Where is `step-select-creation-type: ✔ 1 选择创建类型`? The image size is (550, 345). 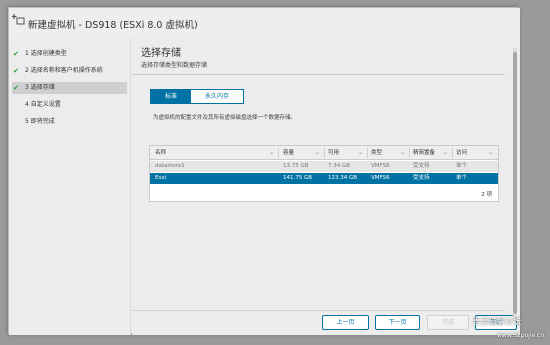
step-select-creation-type: ✔ 1 选择创建类型 is located at coordinates (69, 54).